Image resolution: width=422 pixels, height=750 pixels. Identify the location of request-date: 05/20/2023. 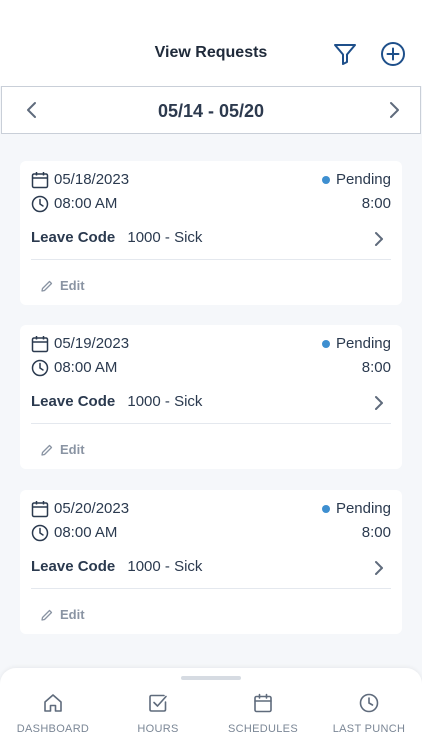
(92, 508).